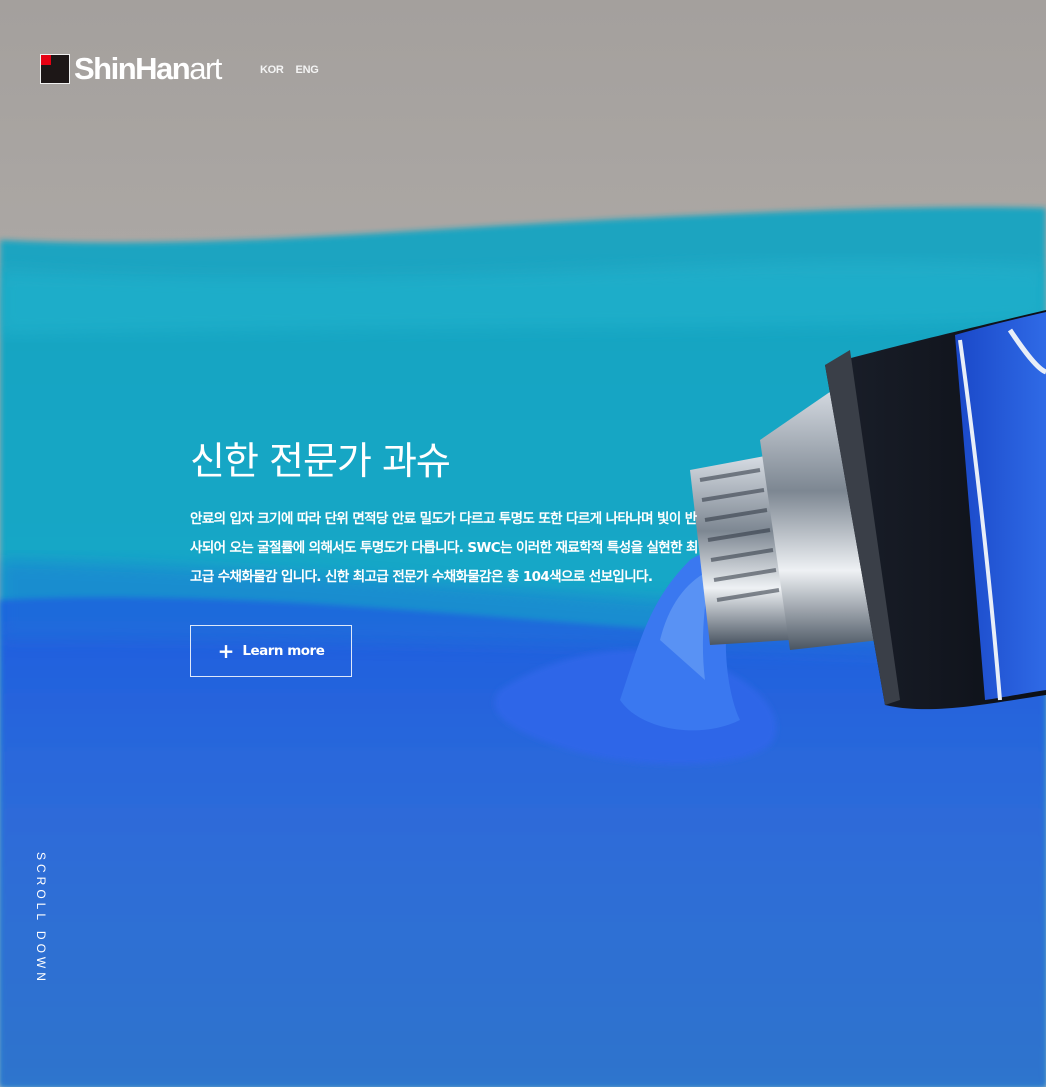  Describe the element at coordinates (41, 918) in the screenshot. I see `scroll-down-label: SCROLL DOWN` at that location.